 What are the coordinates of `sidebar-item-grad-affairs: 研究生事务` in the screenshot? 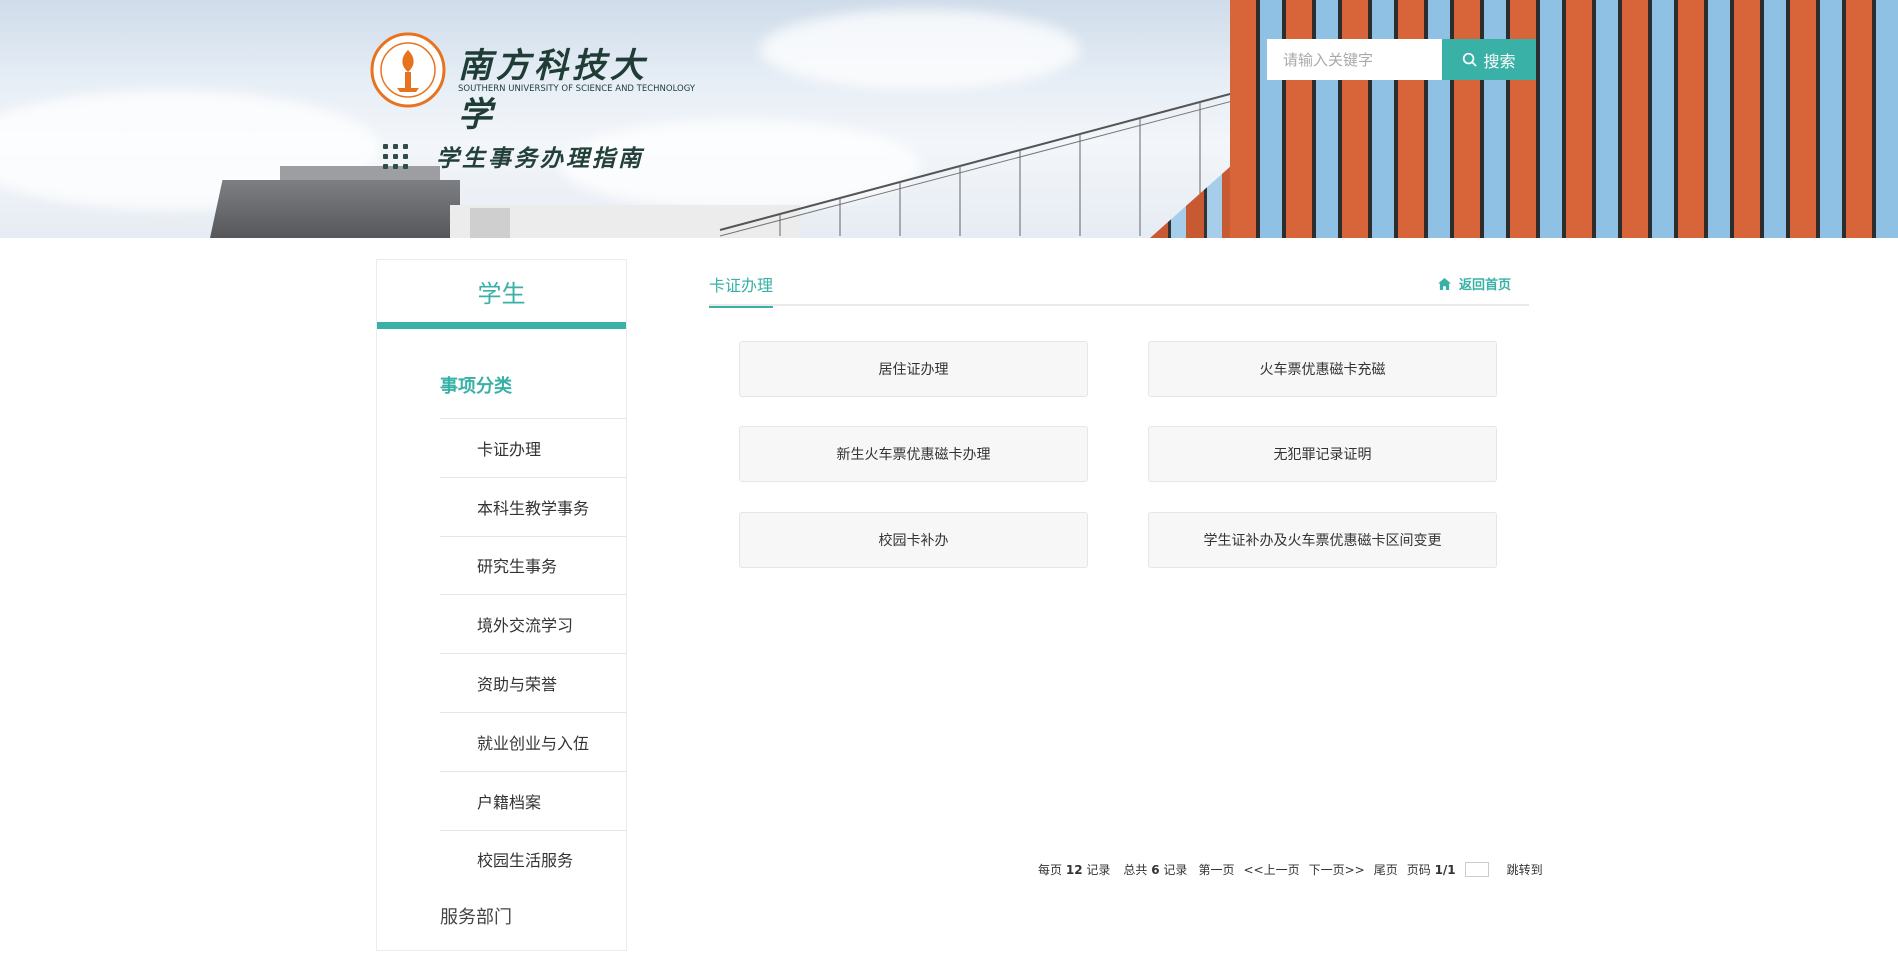 It's located at (533, 565).